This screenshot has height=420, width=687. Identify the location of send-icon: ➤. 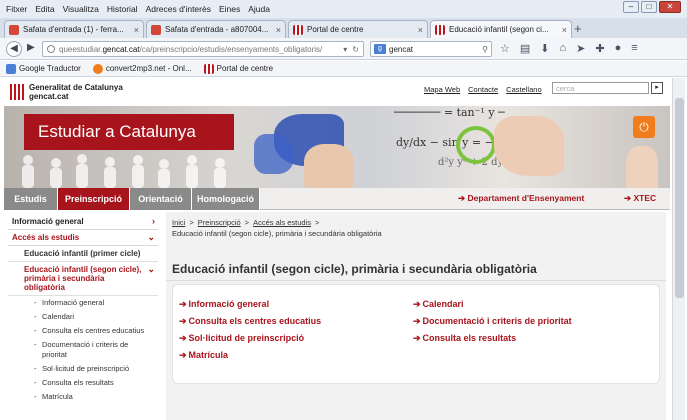
(580, 48).